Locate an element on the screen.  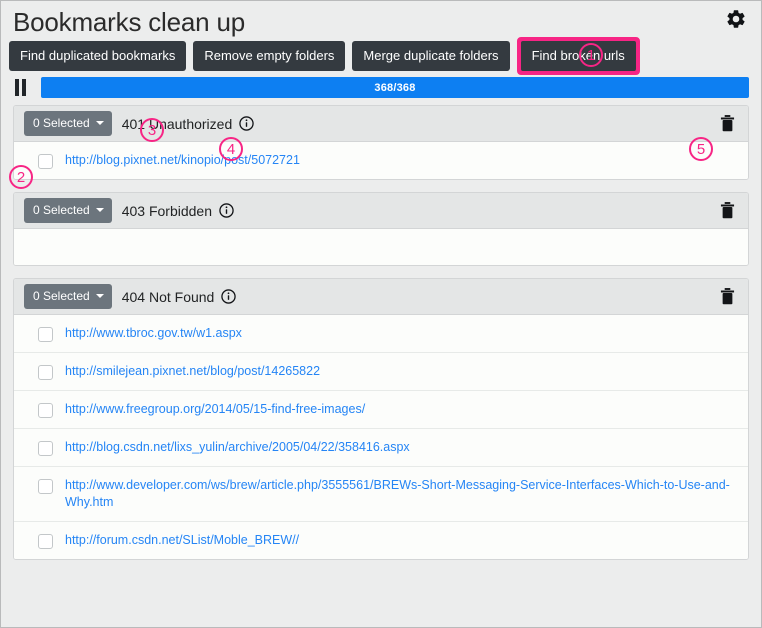
section-header: 0 Selected 401 Unauthorized is located at coordinates (381, 124).